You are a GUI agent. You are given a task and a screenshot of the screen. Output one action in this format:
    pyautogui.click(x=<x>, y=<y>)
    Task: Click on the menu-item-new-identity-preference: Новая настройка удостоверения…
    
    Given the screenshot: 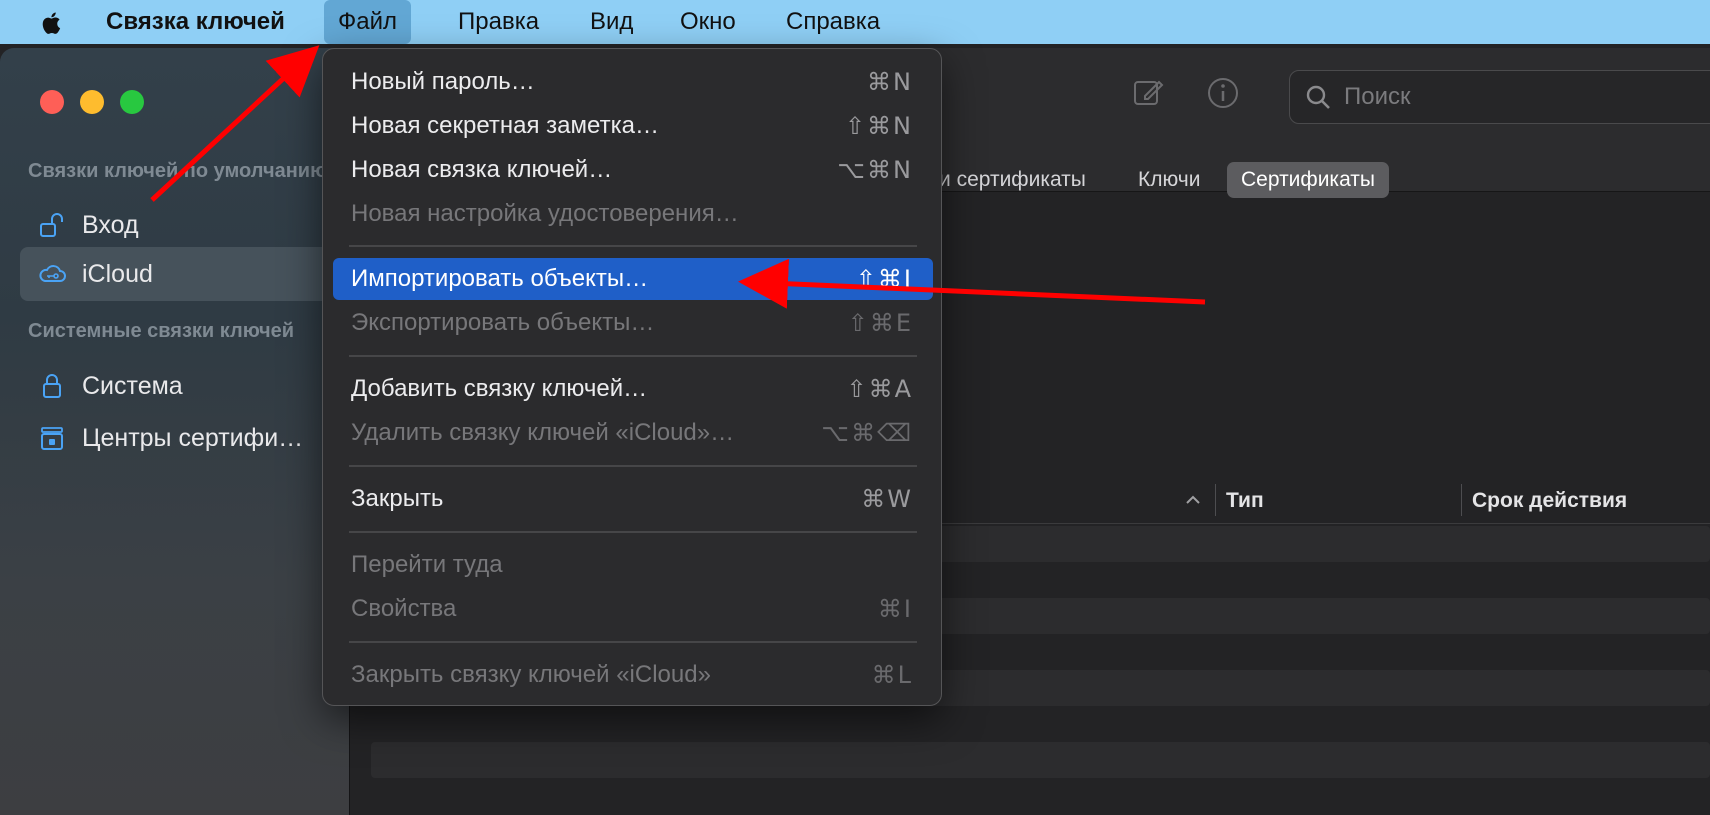 What is the action you would take?
    pyautogui.click(x=633, y=214)
    